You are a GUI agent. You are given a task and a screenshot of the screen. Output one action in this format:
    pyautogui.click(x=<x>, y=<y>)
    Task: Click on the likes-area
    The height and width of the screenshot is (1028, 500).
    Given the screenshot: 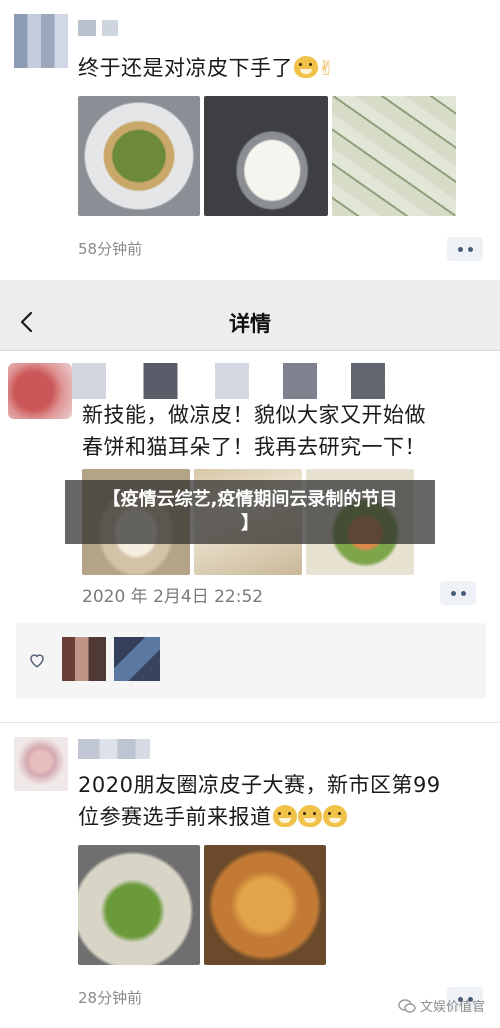 What is the action you would take?
    pyautogui.click(x=251, y=661)
    